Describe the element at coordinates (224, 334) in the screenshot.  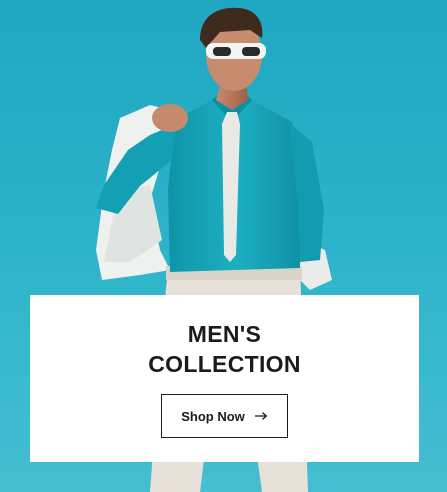
I see `promo-title-line-1: MEN'S` at that location.